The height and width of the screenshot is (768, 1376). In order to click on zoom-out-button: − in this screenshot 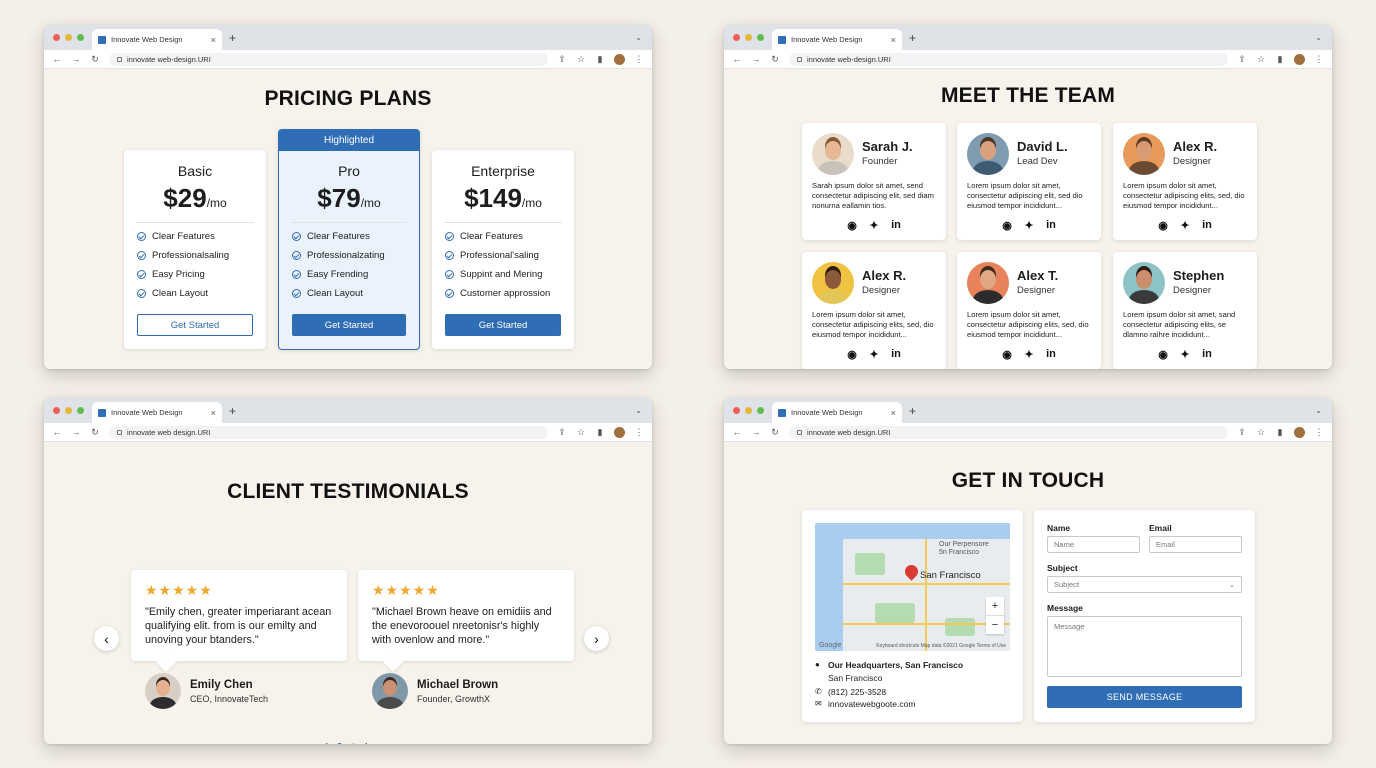, I will do `click(995, 624)`.